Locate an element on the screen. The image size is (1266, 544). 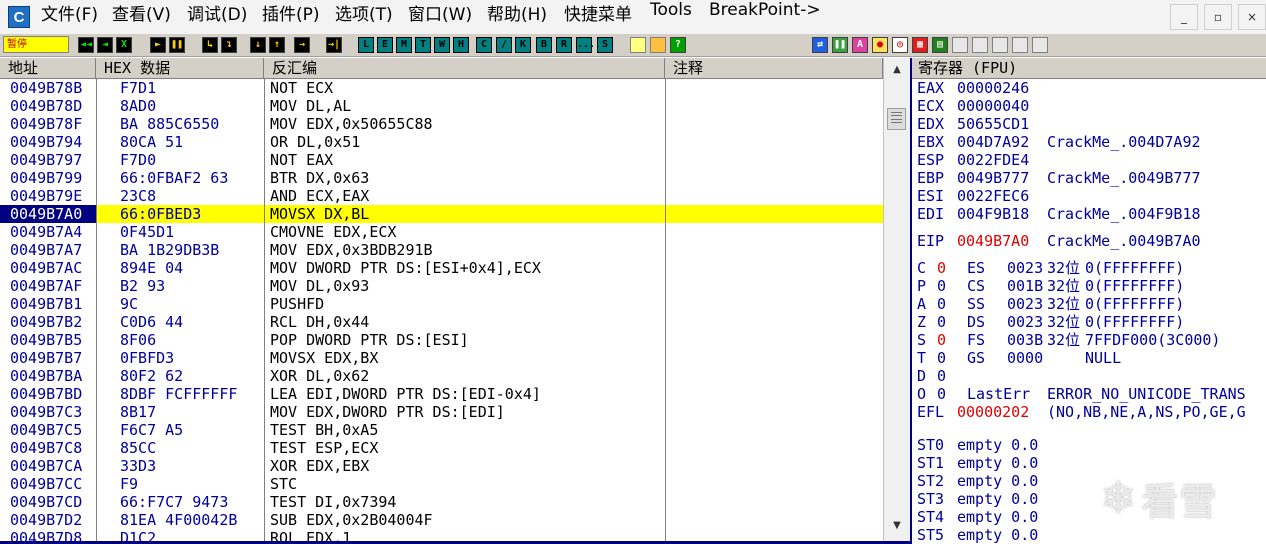
disasm-row: 0049B7CC F9 STC is located at coordinates (441, 484).